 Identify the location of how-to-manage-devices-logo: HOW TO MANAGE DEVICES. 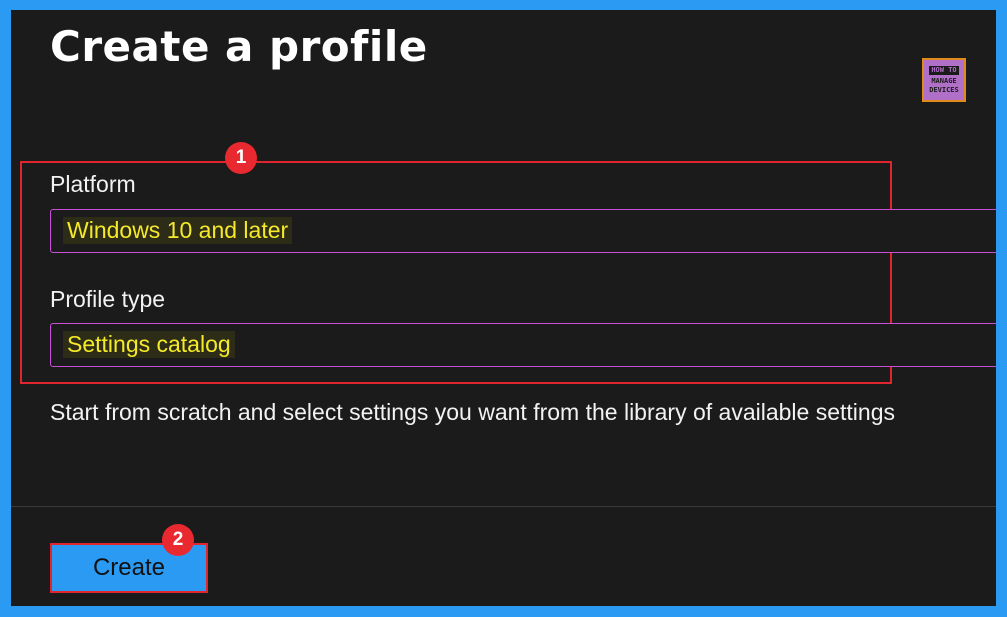
(944, 80).